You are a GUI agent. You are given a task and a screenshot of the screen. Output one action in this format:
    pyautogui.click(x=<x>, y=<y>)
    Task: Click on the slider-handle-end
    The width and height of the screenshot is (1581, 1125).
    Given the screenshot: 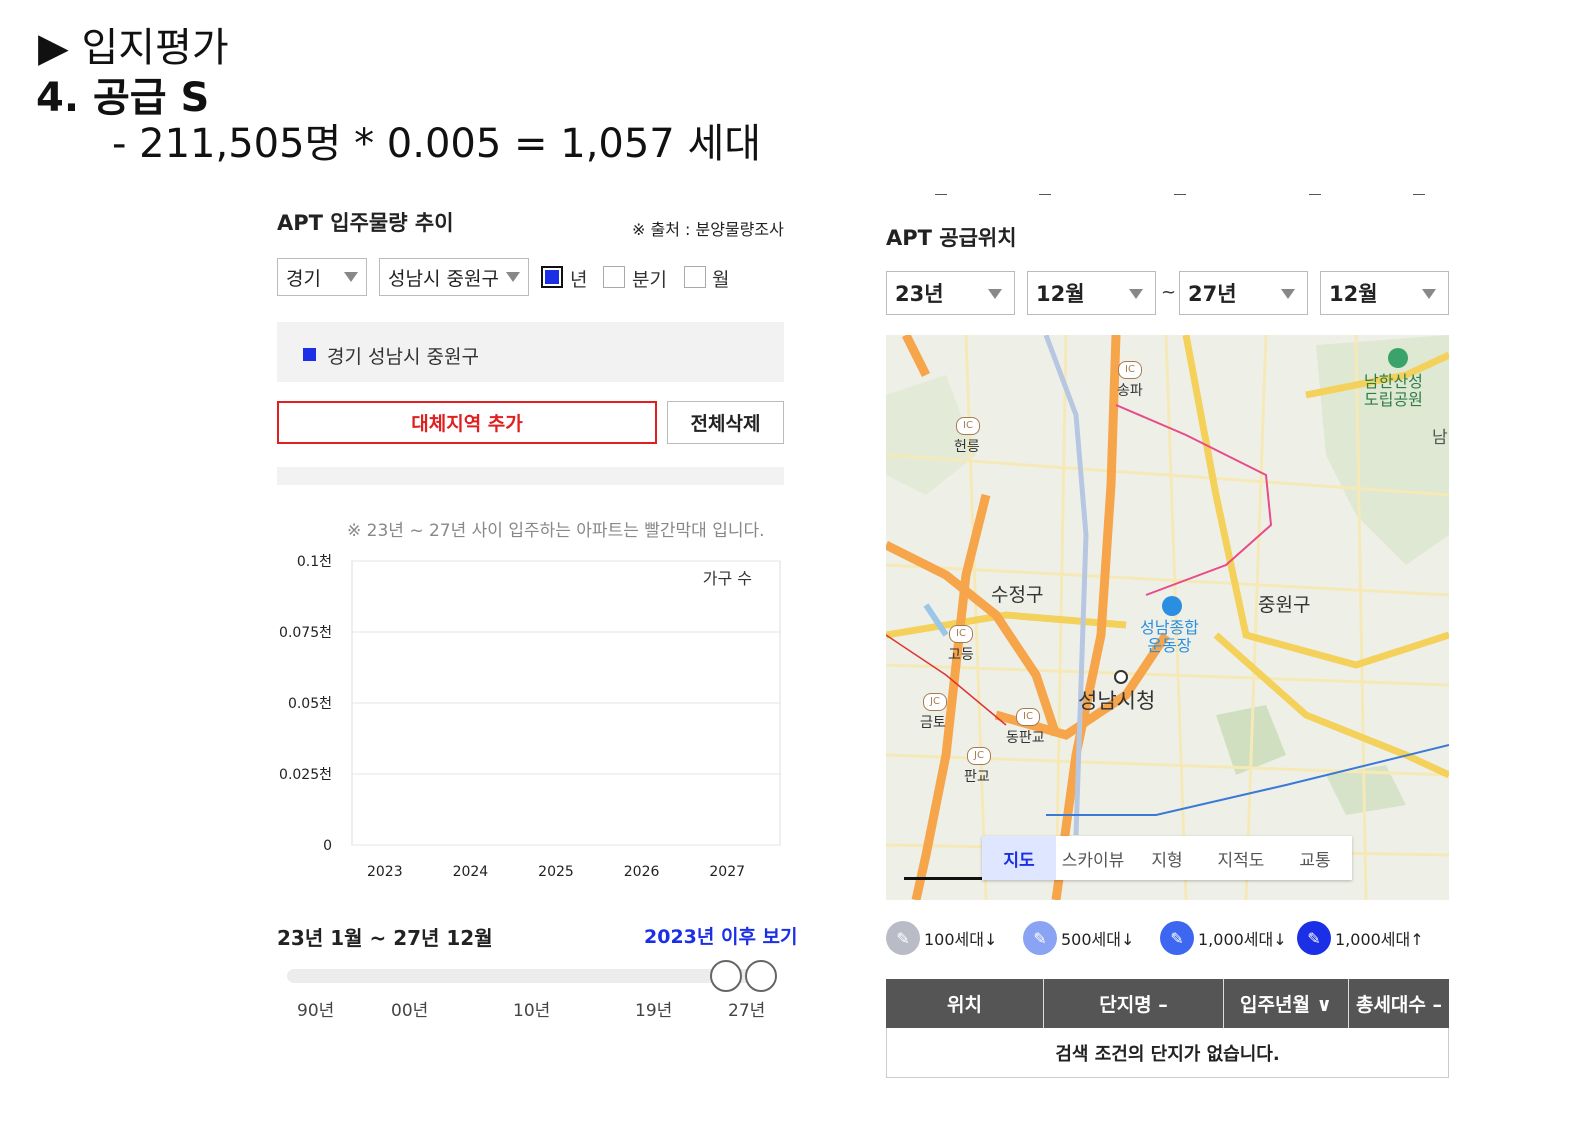 What is the action you would take?
    pyautogui.click(x=761, y=976)
    